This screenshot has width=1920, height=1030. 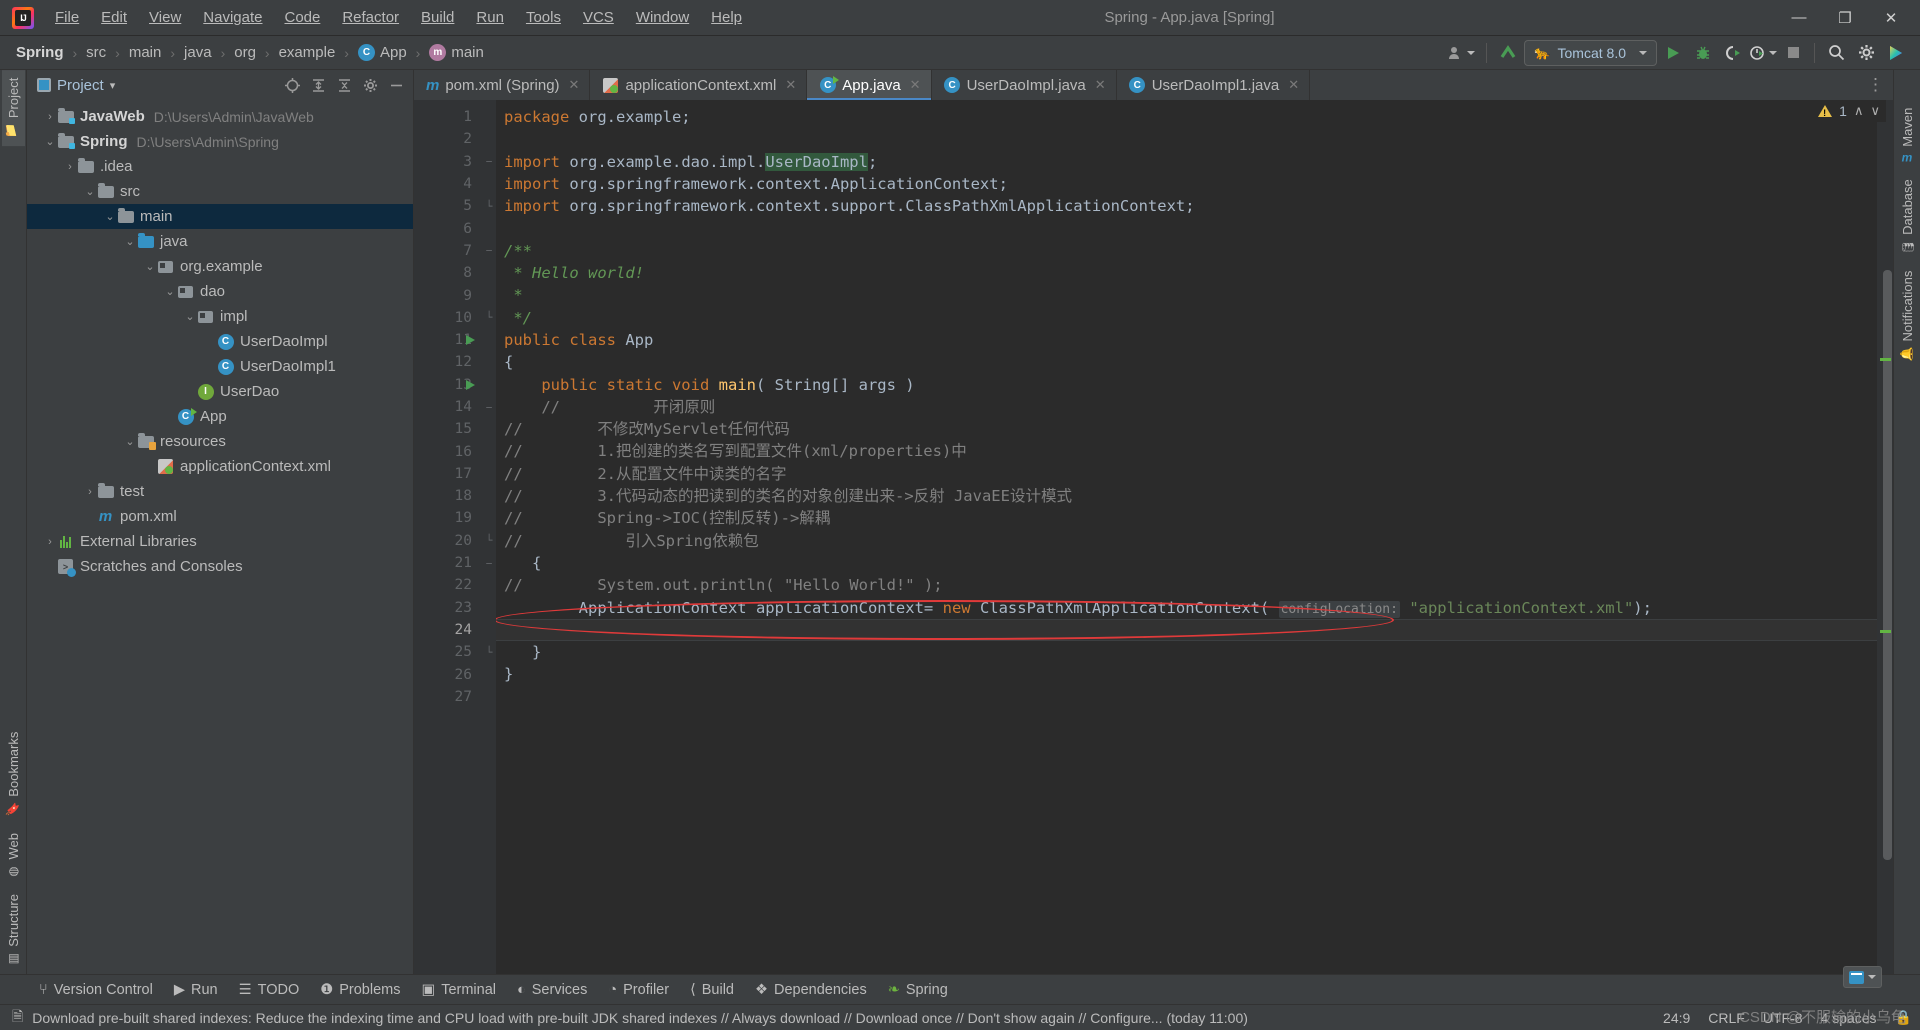 What do you see at coordinates (196, 990) in the screenshot?
I see `toolwindow-run: ▶ Run` at bounding box center [196, 990].